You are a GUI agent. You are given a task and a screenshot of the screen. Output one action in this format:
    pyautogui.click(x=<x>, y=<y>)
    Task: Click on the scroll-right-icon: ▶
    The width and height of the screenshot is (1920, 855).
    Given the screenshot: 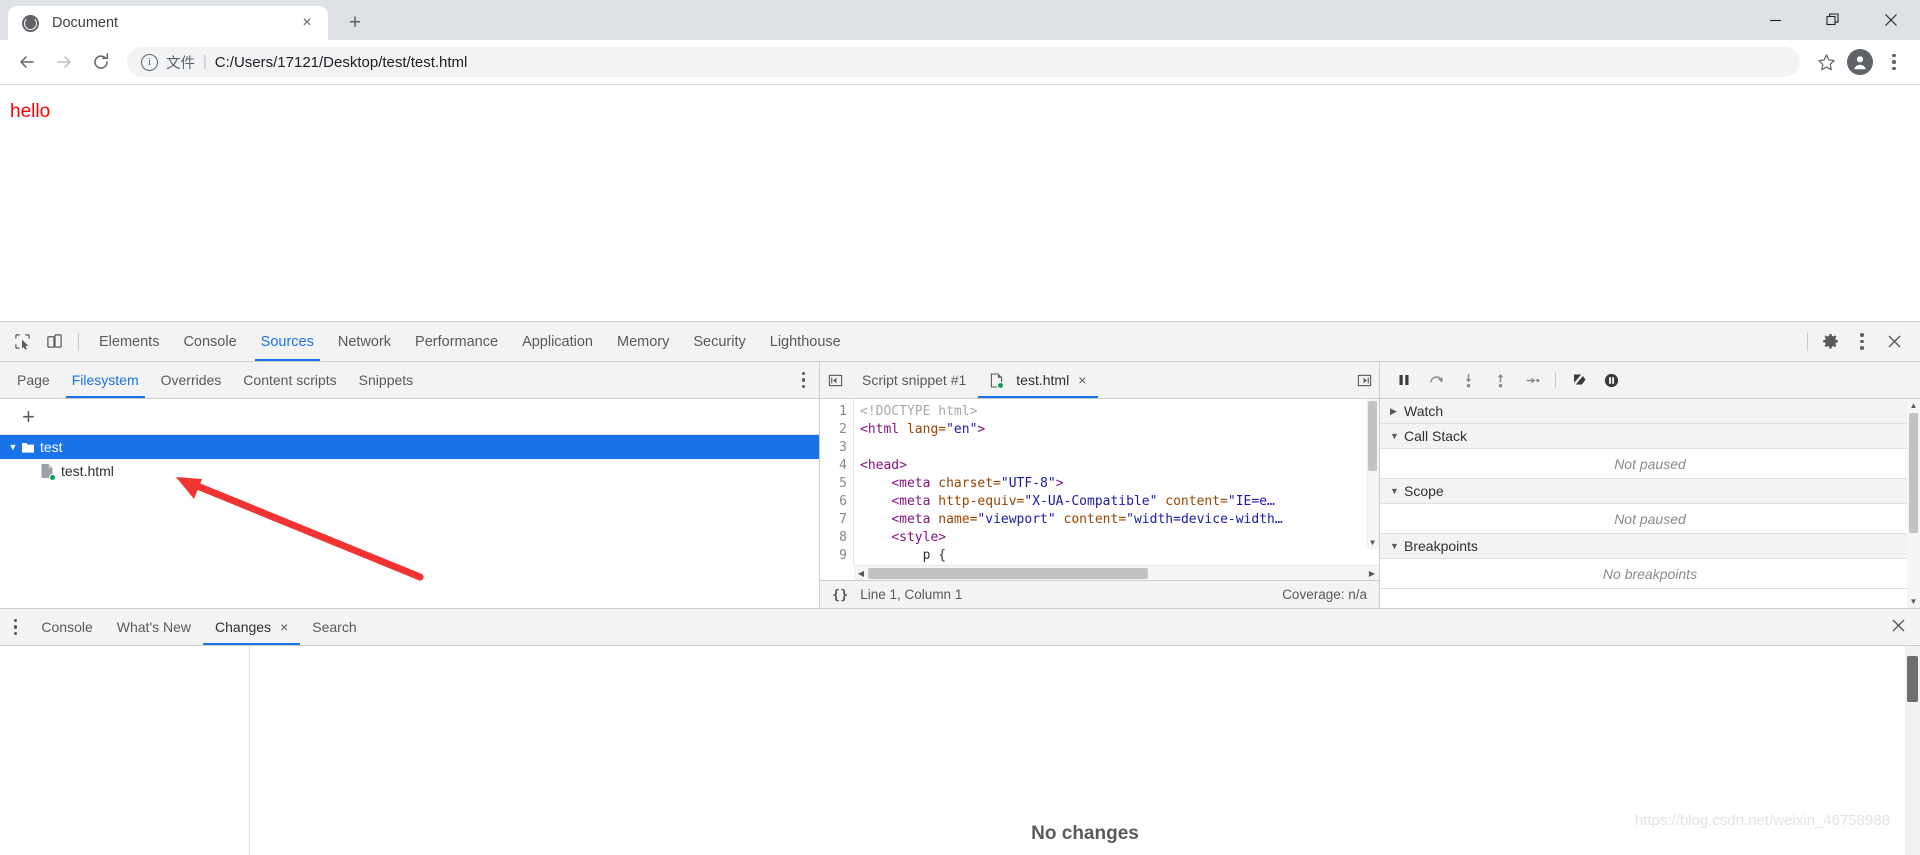 What is the action you would take?
    pyautogui.click(x=1372, y=573)
    